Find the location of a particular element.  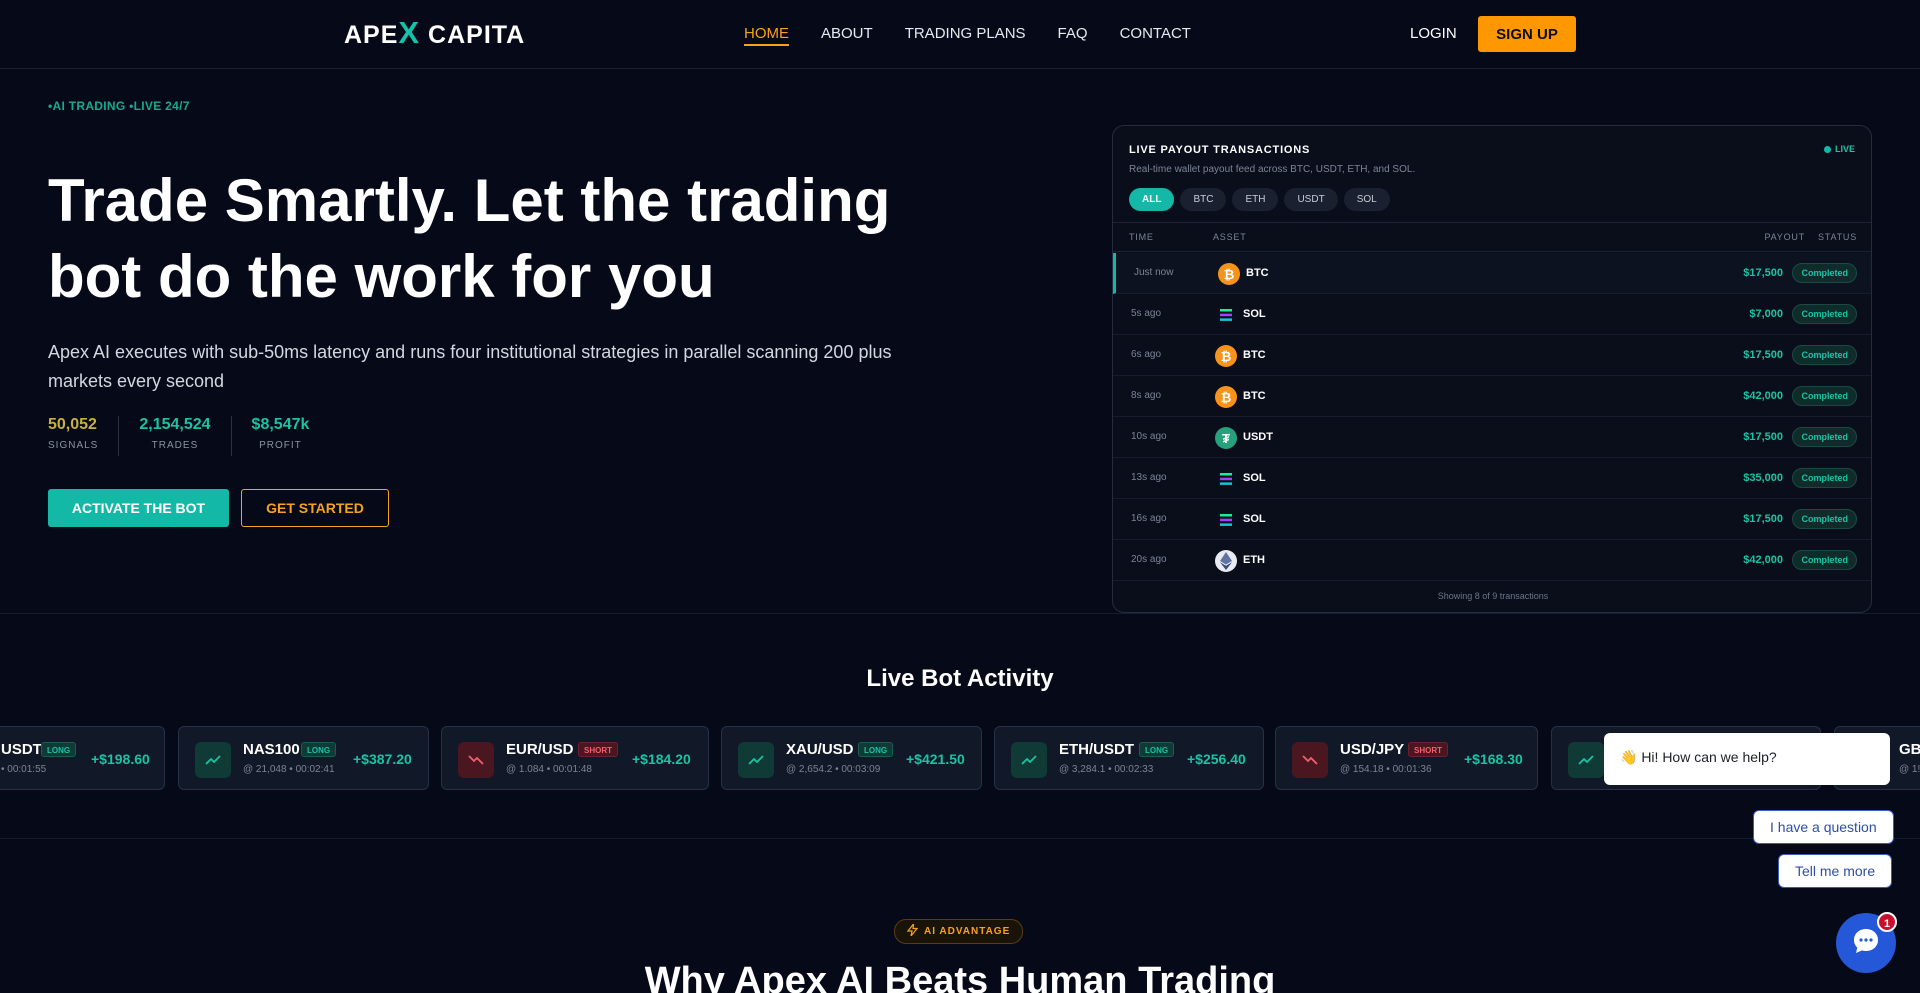

eth-coin-icon is located at coordinates (1226, 561).